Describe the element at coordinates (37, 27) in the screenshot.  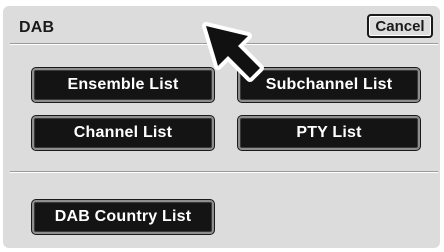
I see `page-title: DAB` at that location.